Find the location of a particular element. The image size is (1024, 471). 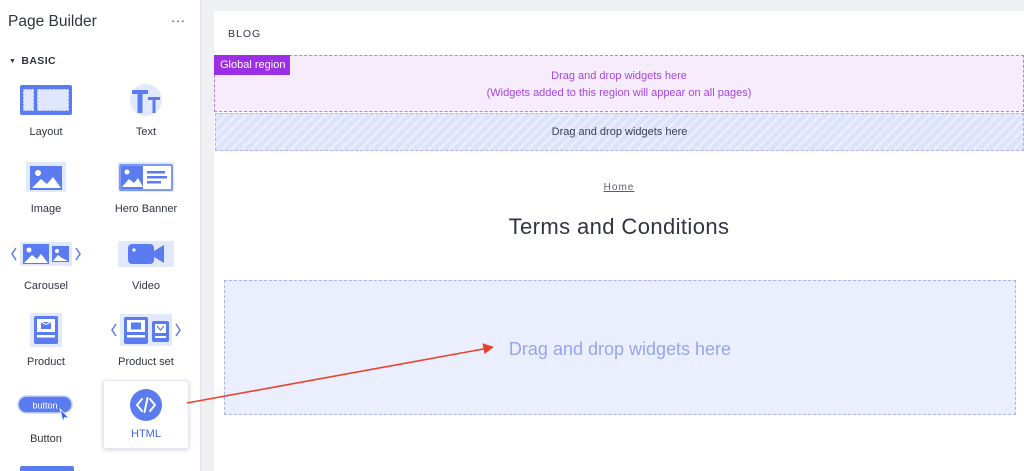

image-icon is located at coordinates (46, 177).